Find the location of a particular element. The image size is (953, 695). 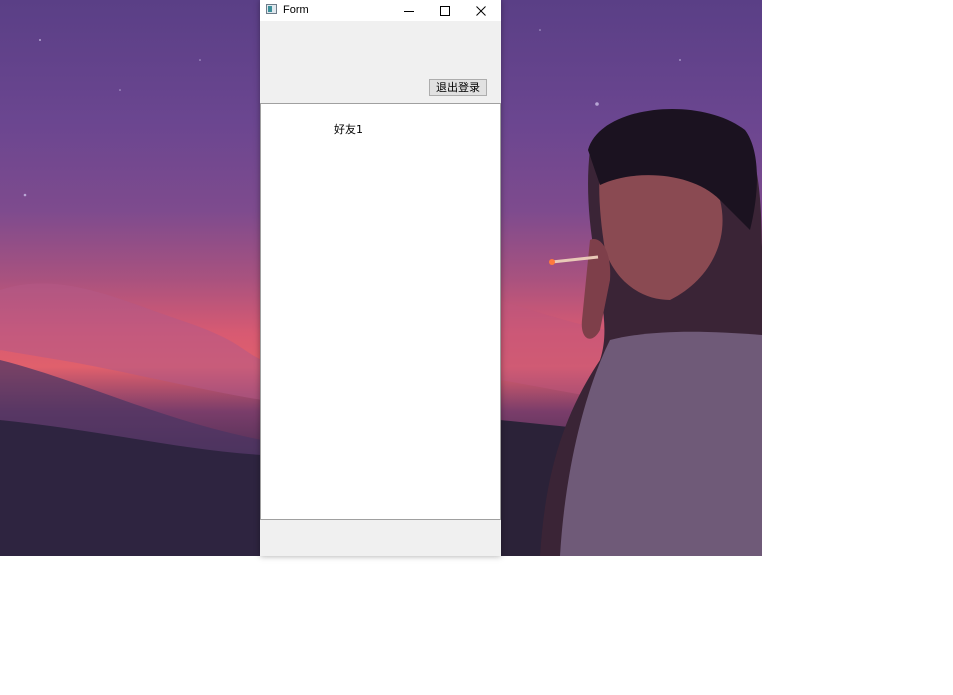

window-title: Form is located at coordinates (296, 10).